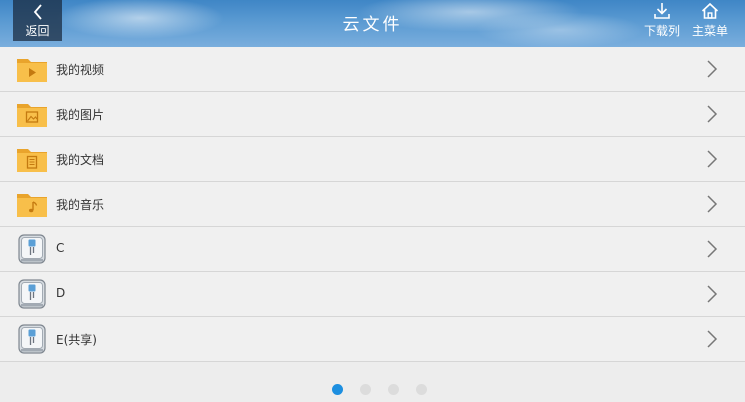 This screenshot has width=745, height=402. What do you see at coordinates (32, 205) in the screenshot?
I see `folder-music-icon` at bounding box center [32, 205].